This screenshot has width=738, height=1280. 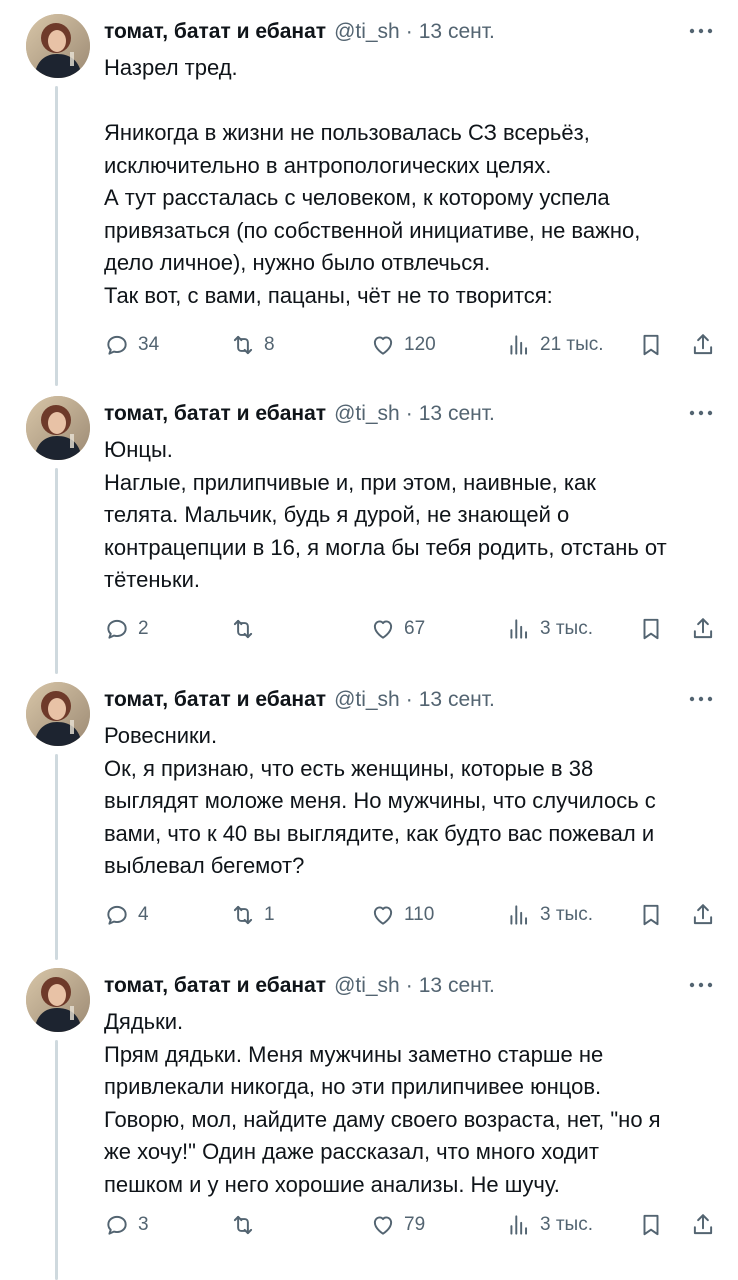 I want to click on tweet-actions: 3 79 3 тыс., so click(x=414, y=1225).